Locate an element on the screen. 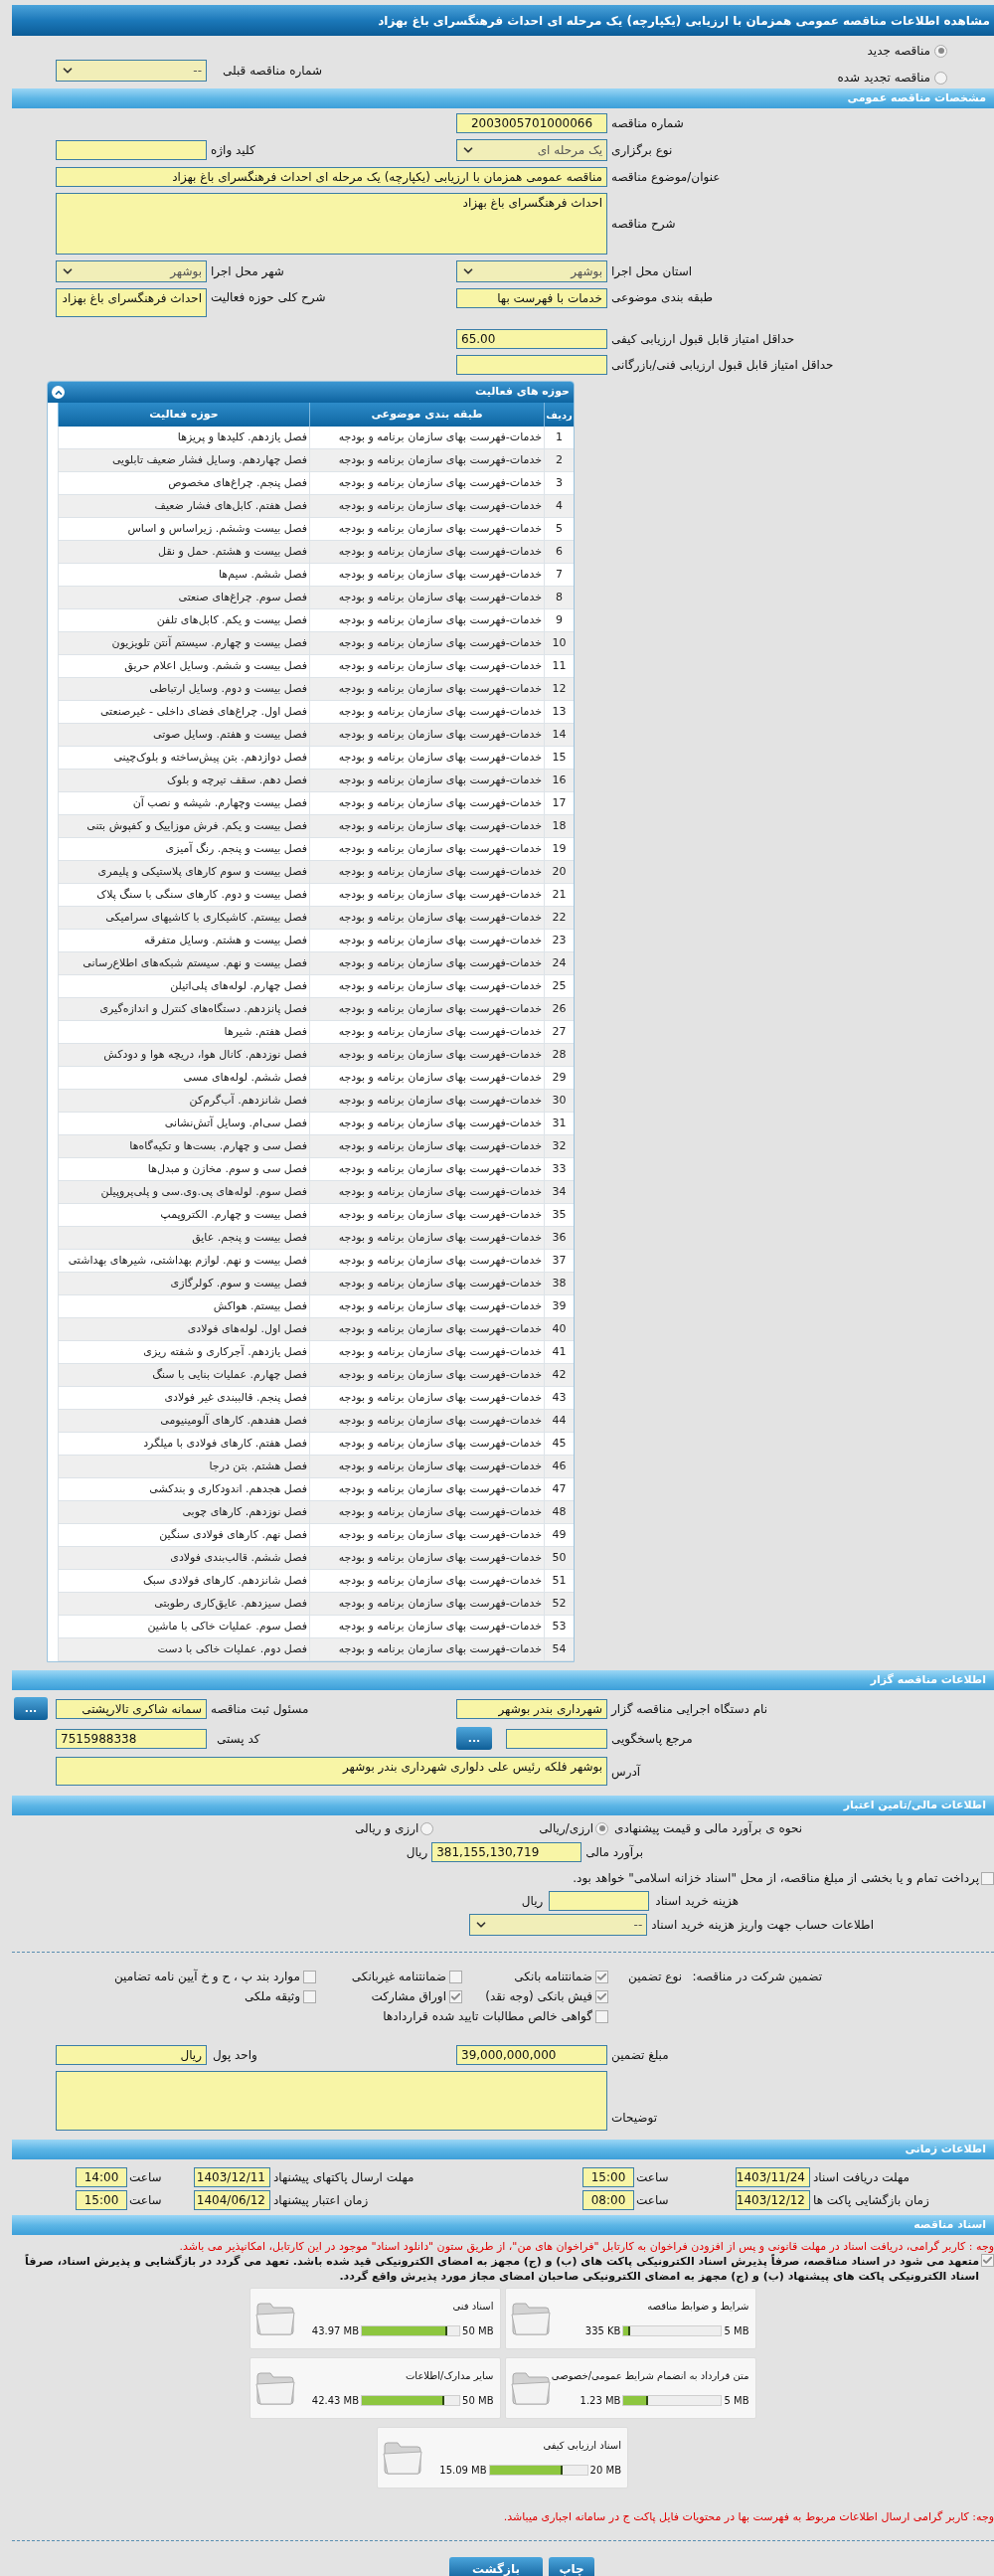 The width and height of the screenshot is (994, 2576). file-name: اسناد ارزیابی کیفی is located at coordinates (582, 2445).